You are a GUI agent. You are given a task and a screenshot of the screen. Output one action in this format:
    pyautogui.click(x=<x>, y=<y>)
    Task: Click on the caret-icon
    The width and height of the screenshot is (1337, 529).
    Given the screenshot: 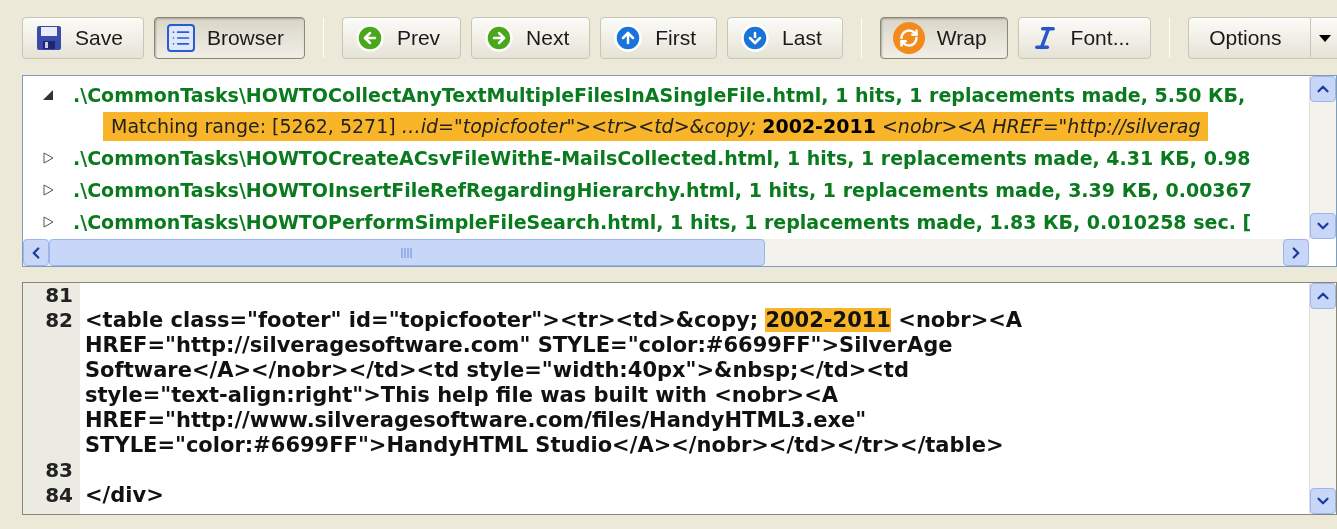 What is the action you would take?
    pyautogui.click(x=1325, y=38)
    